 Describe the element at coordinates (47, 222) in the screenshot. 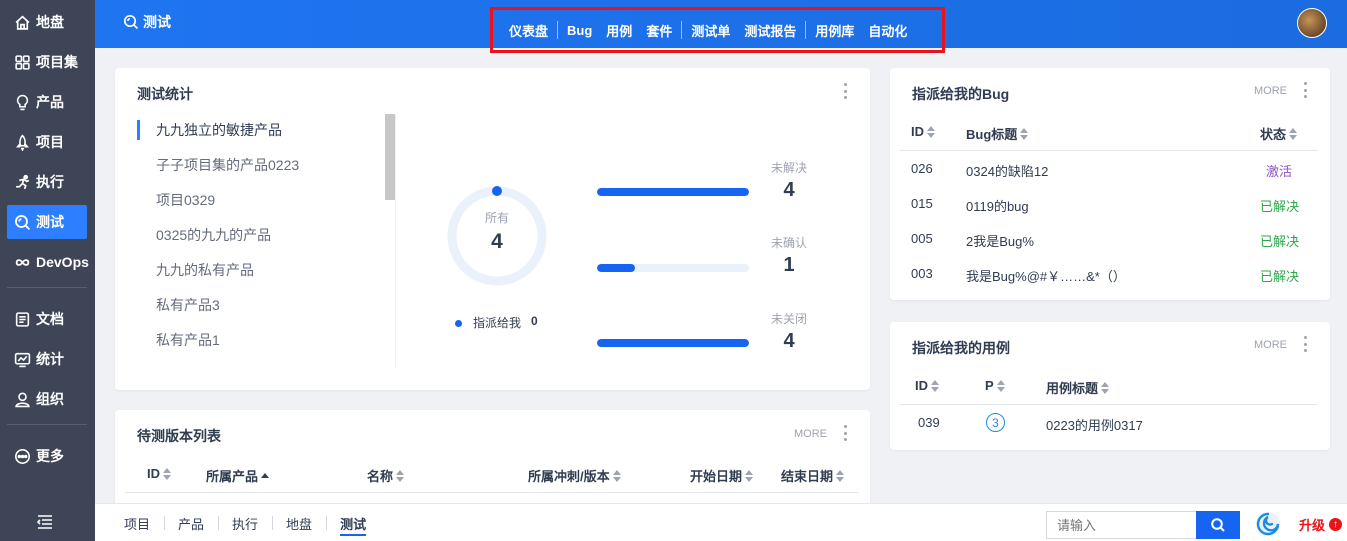

I see `sidebar-item-test: 测试` at that location.